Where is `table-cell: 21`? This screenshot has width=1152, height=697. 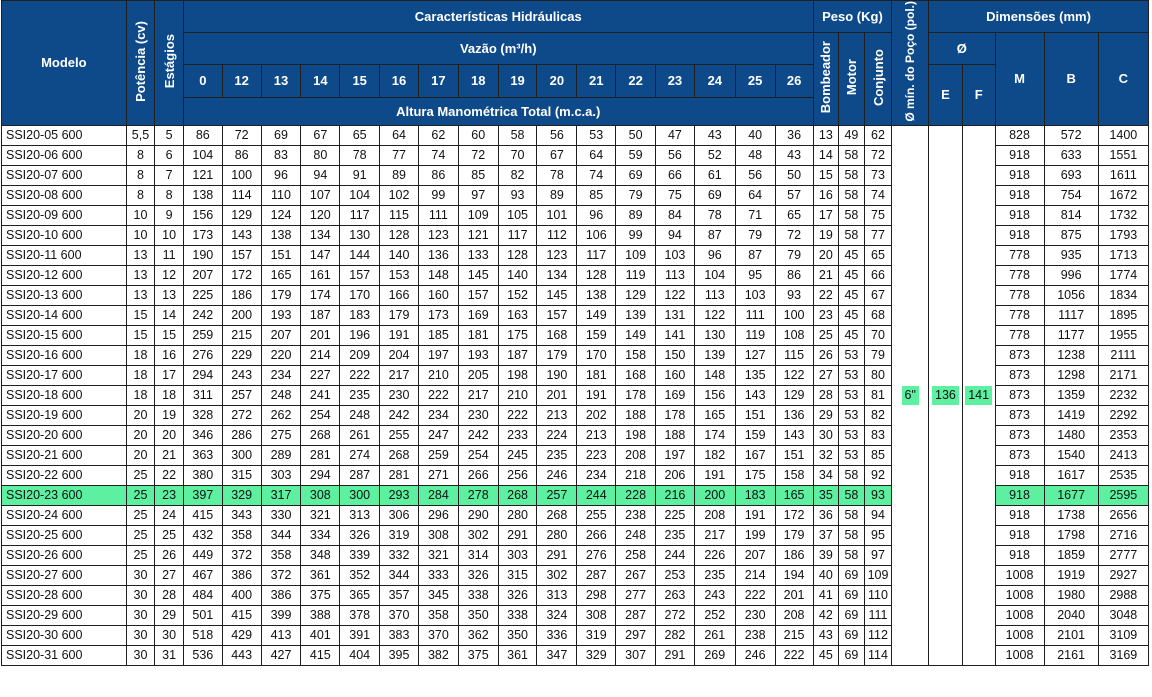
table-cell: 21 is located at coordinates (826, 275).